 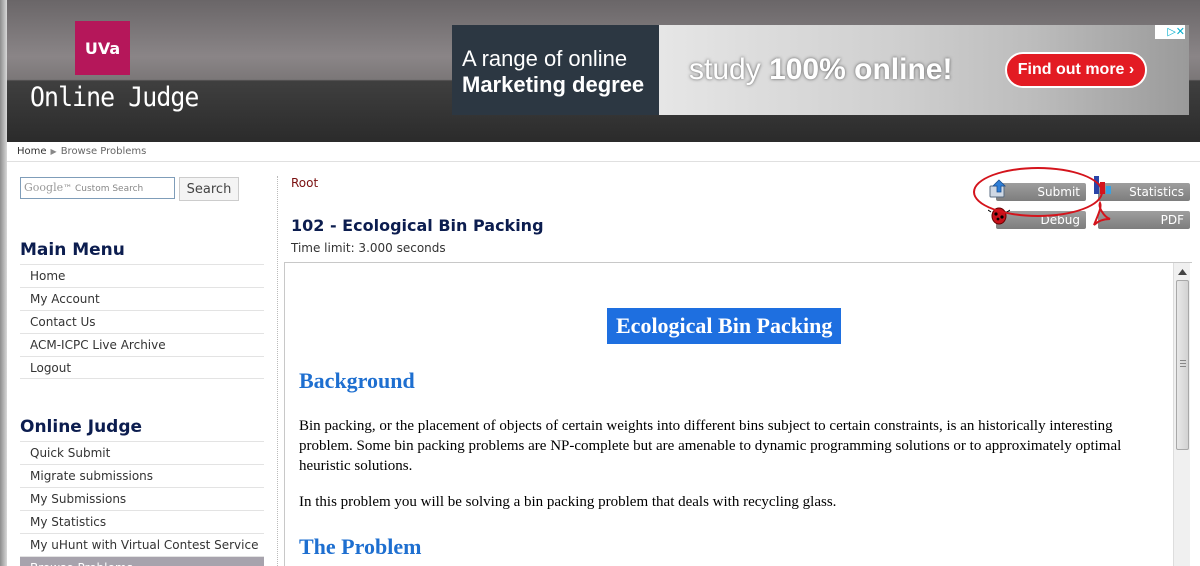 I want to click on menu-item-my-submissions: My Submissions, so click(x=142, y=498).